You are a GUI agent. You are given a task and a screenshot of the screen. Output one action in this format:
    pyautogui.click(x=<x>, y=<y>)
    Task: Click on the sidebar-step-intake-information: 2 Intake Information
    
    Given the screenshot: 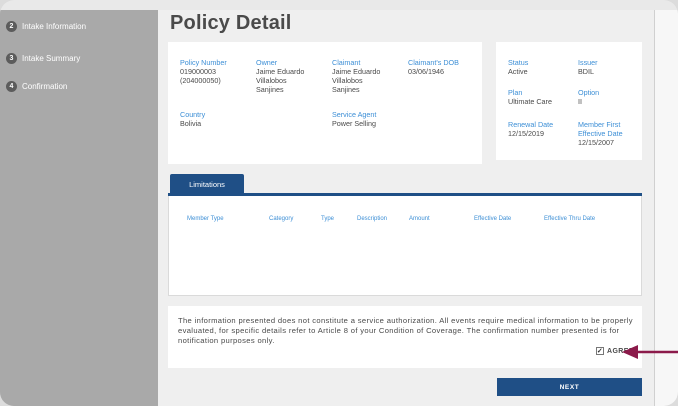 What is the action you would take?
    pyautogui.click(x=46, y=26)
    